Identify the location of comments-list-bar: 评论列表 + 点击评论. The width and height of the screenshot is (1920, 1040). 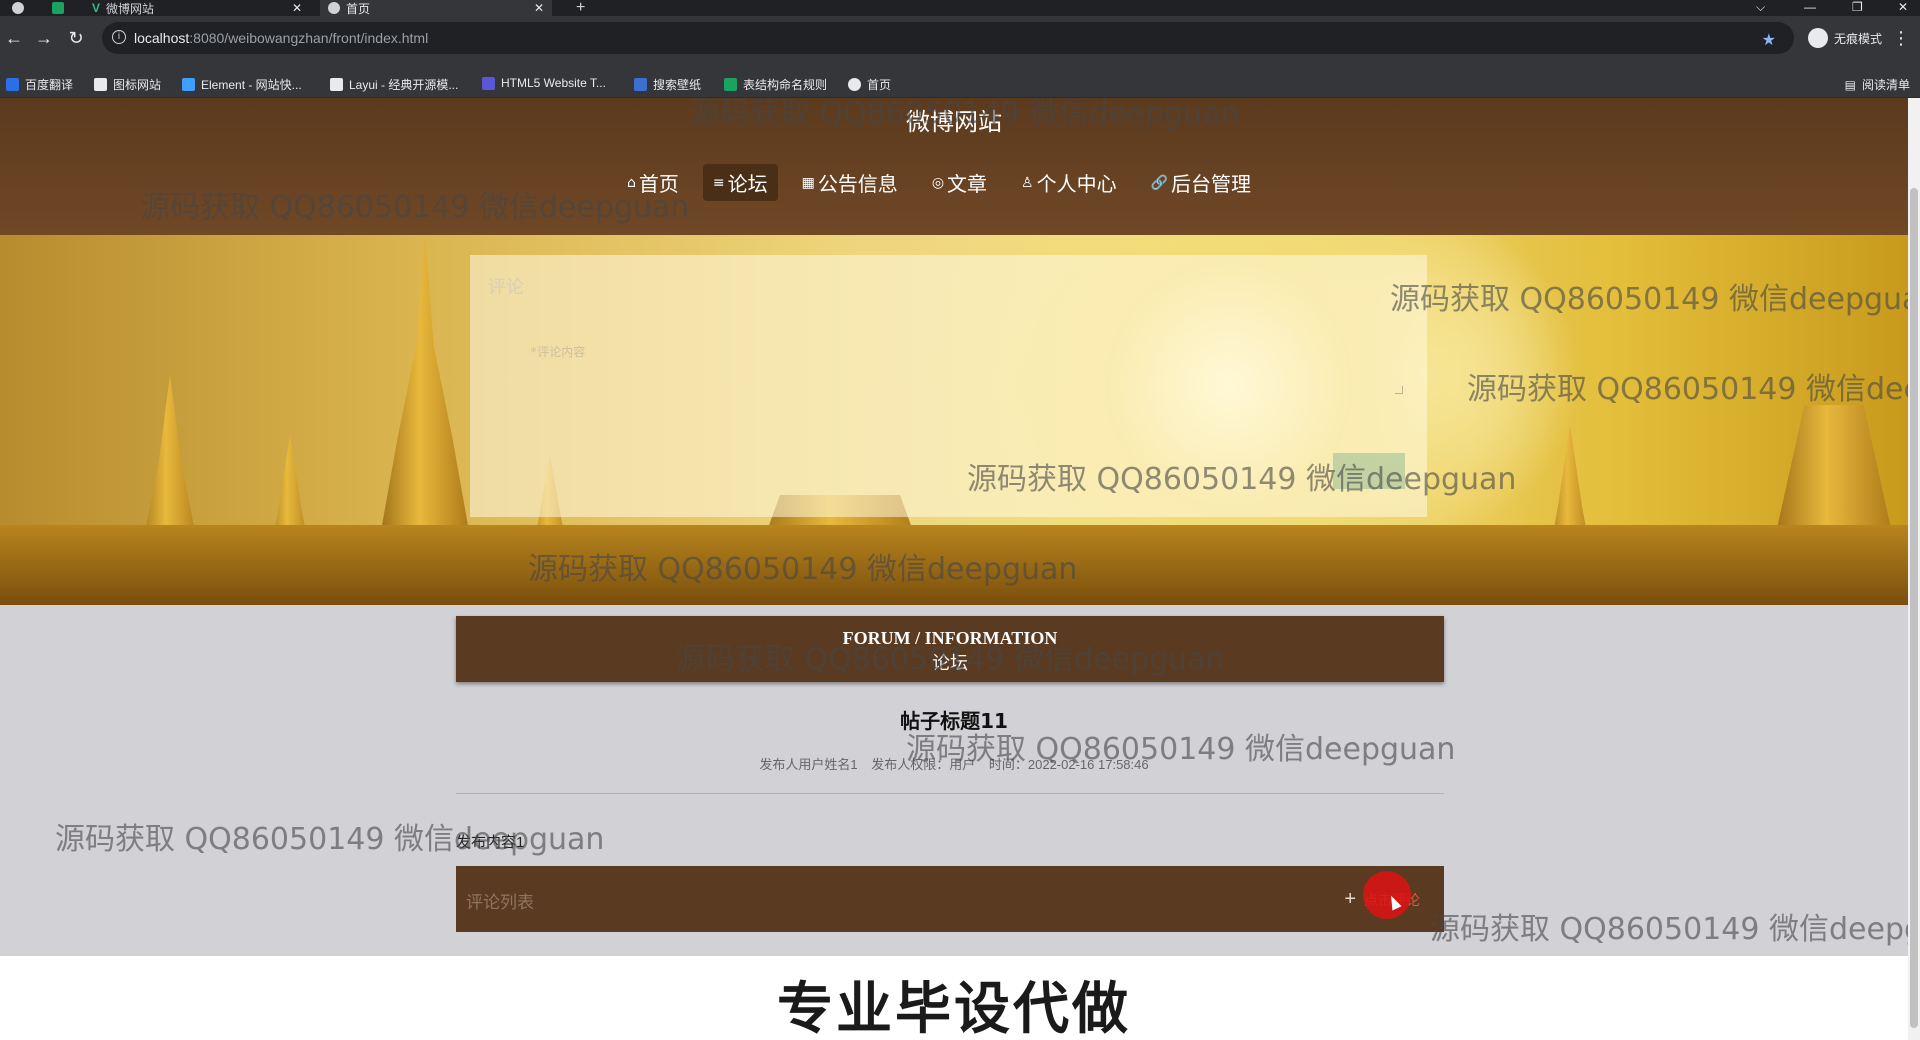
(950, 899).